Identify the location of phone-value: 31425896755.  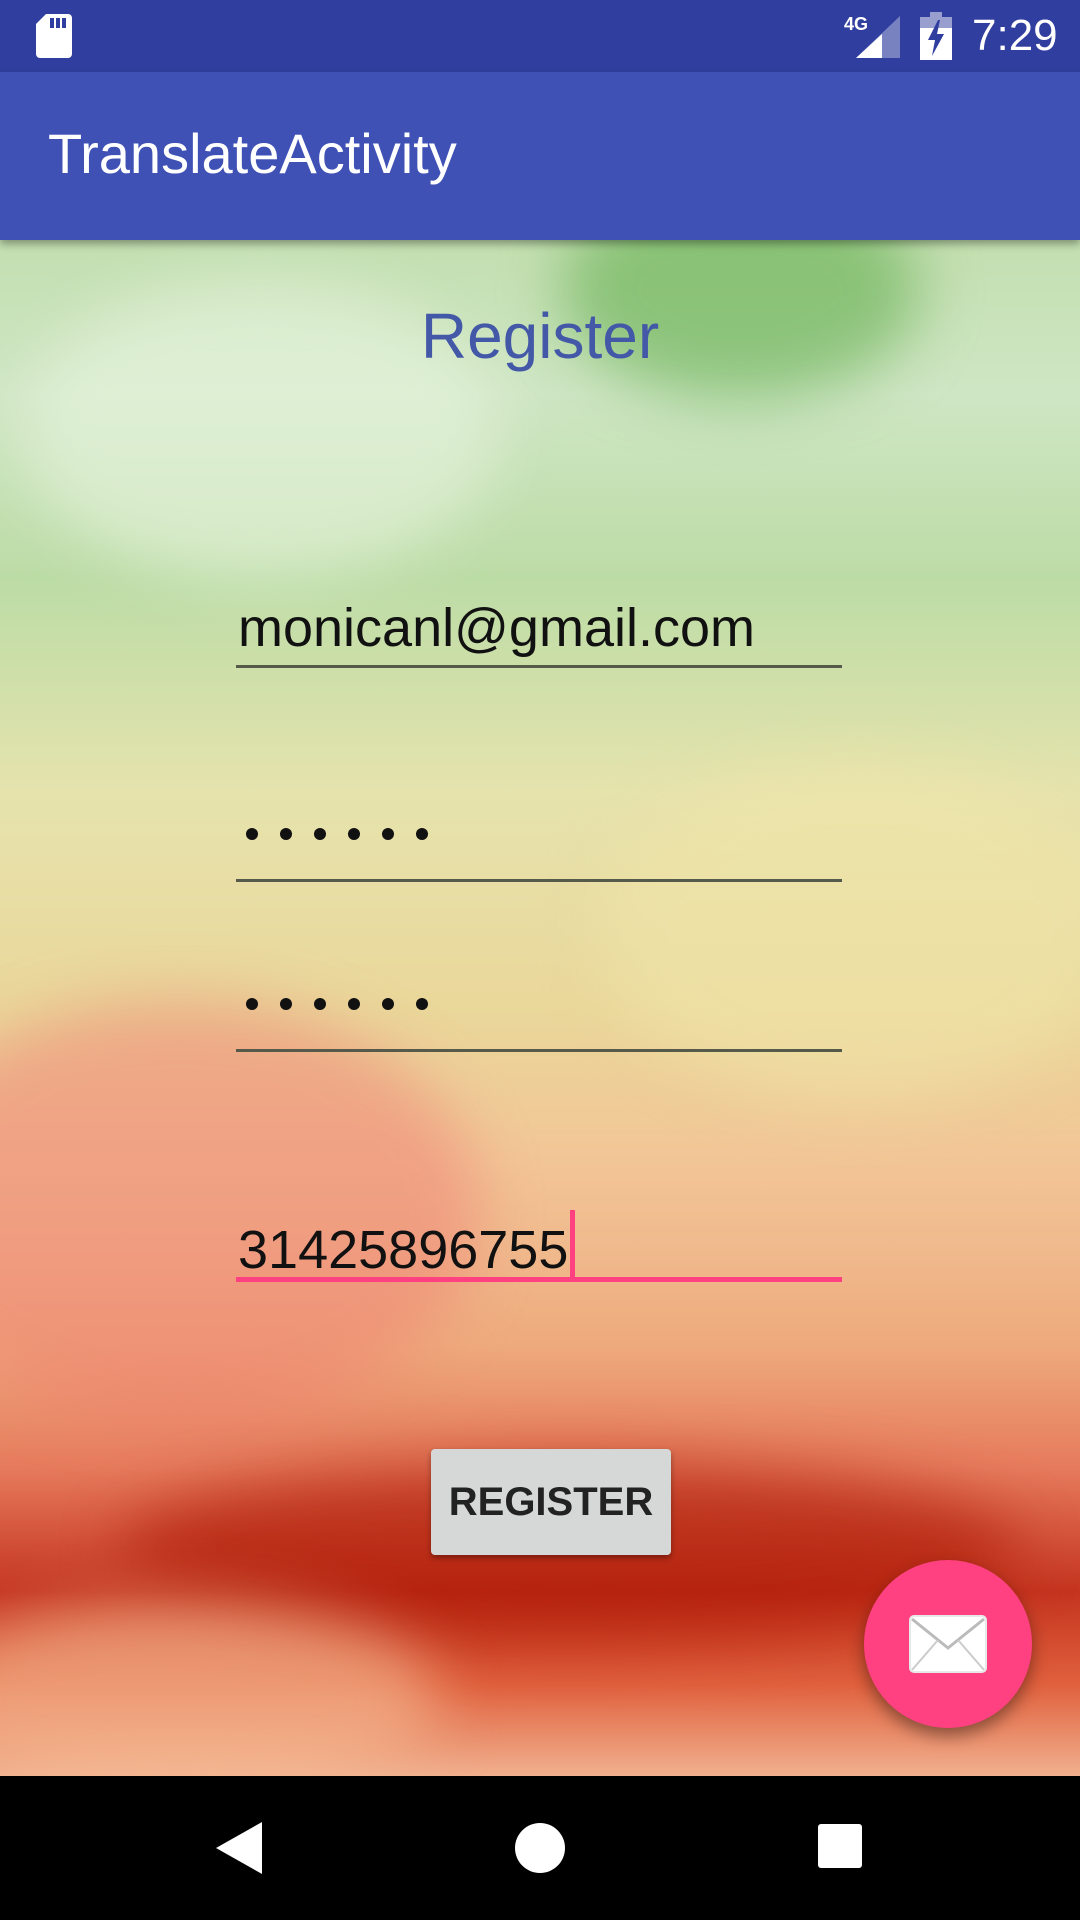
(403, 1250).